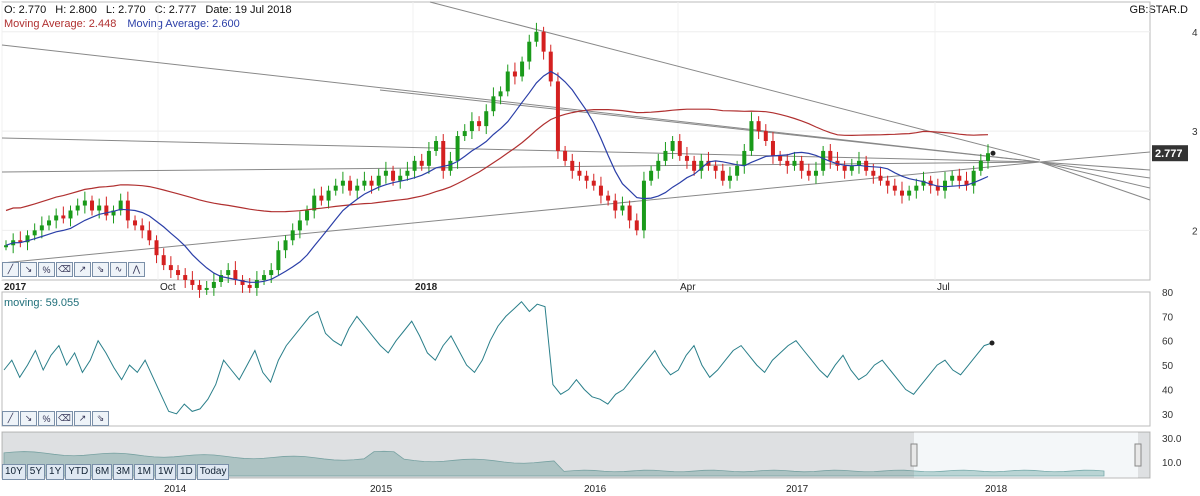  Describe the element at coordinates (914, 455) in the screenshot. I see `navigator-left-handle` at that location.